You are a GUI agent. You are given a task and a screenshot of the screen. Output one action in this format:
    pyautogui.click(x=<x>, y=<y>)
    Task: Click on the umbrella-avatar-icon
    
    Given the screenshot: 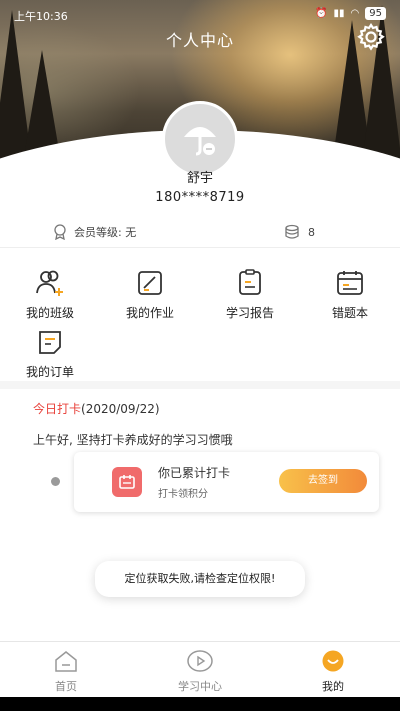 What is the action you would take?
    pyautogui.click(x=200, y=141)
    